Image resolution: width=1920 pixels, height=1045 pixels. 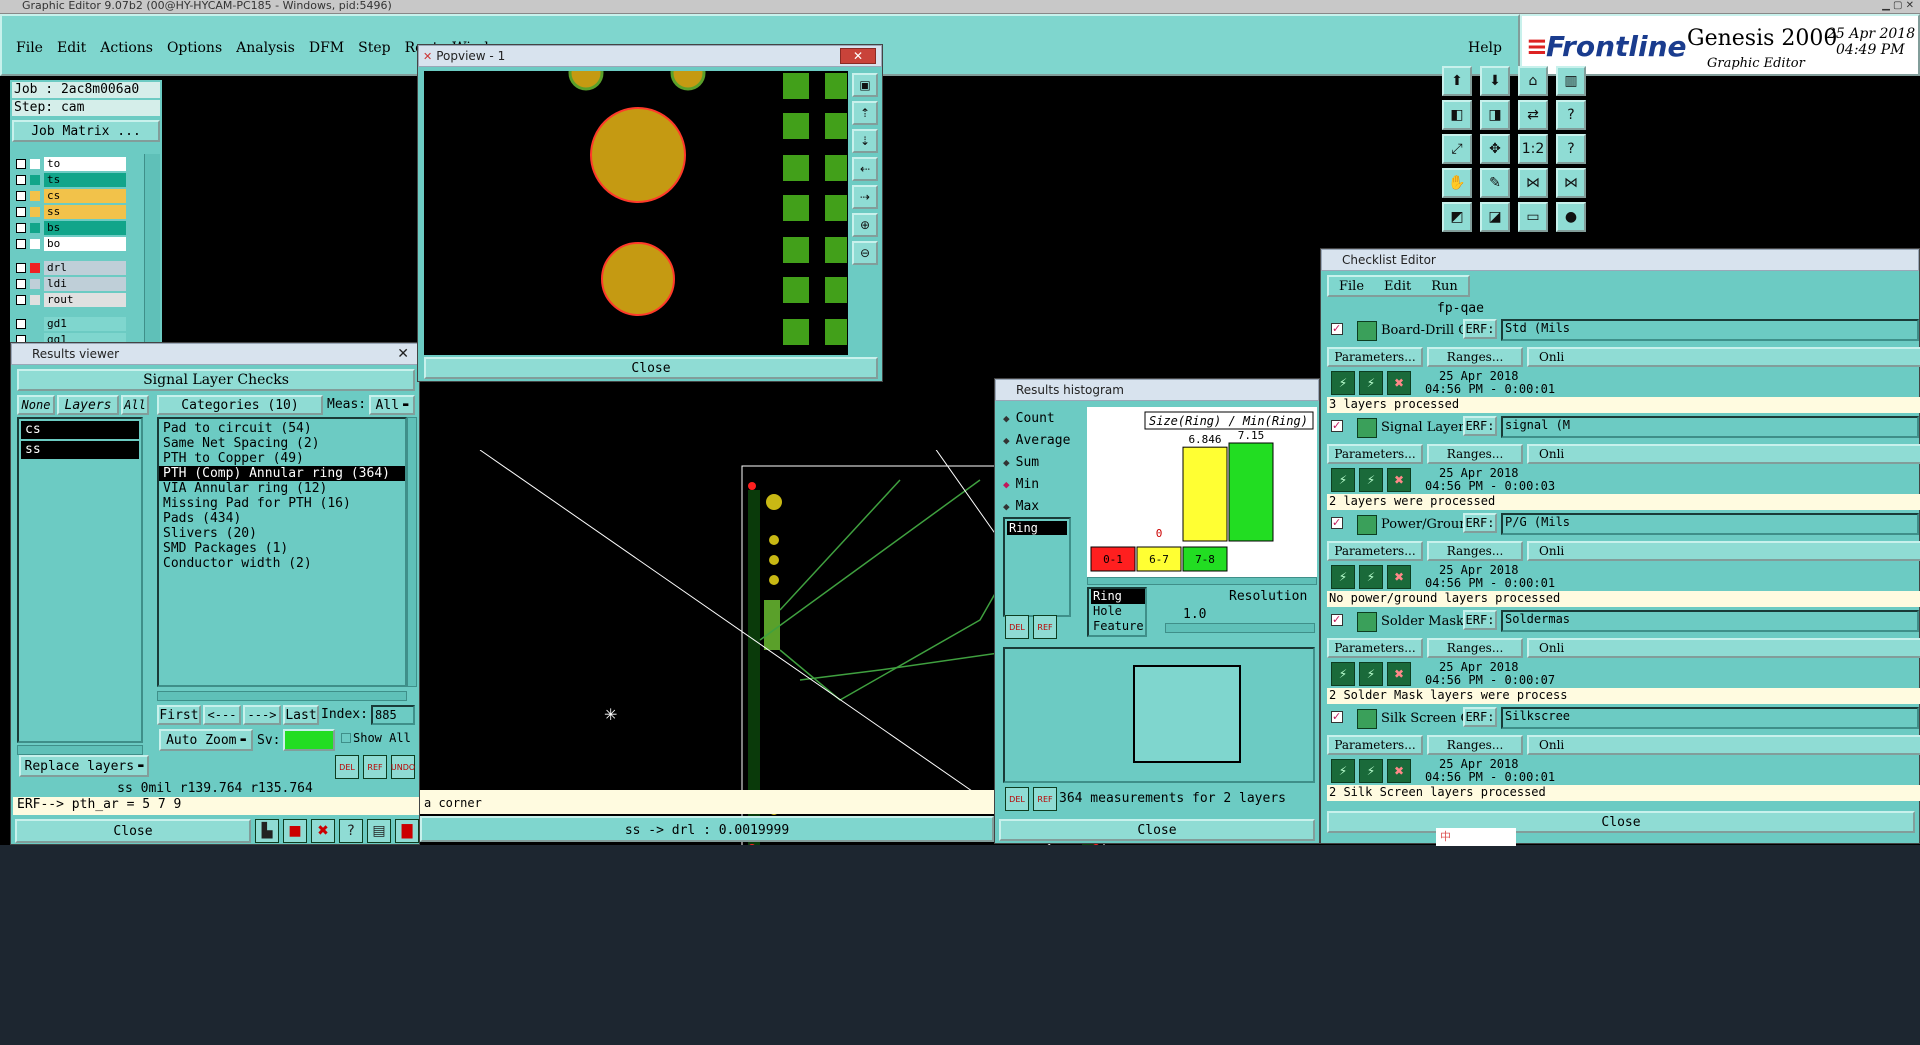 I want to click on swap-icon: ⇄, so click(x=1533, y=115).